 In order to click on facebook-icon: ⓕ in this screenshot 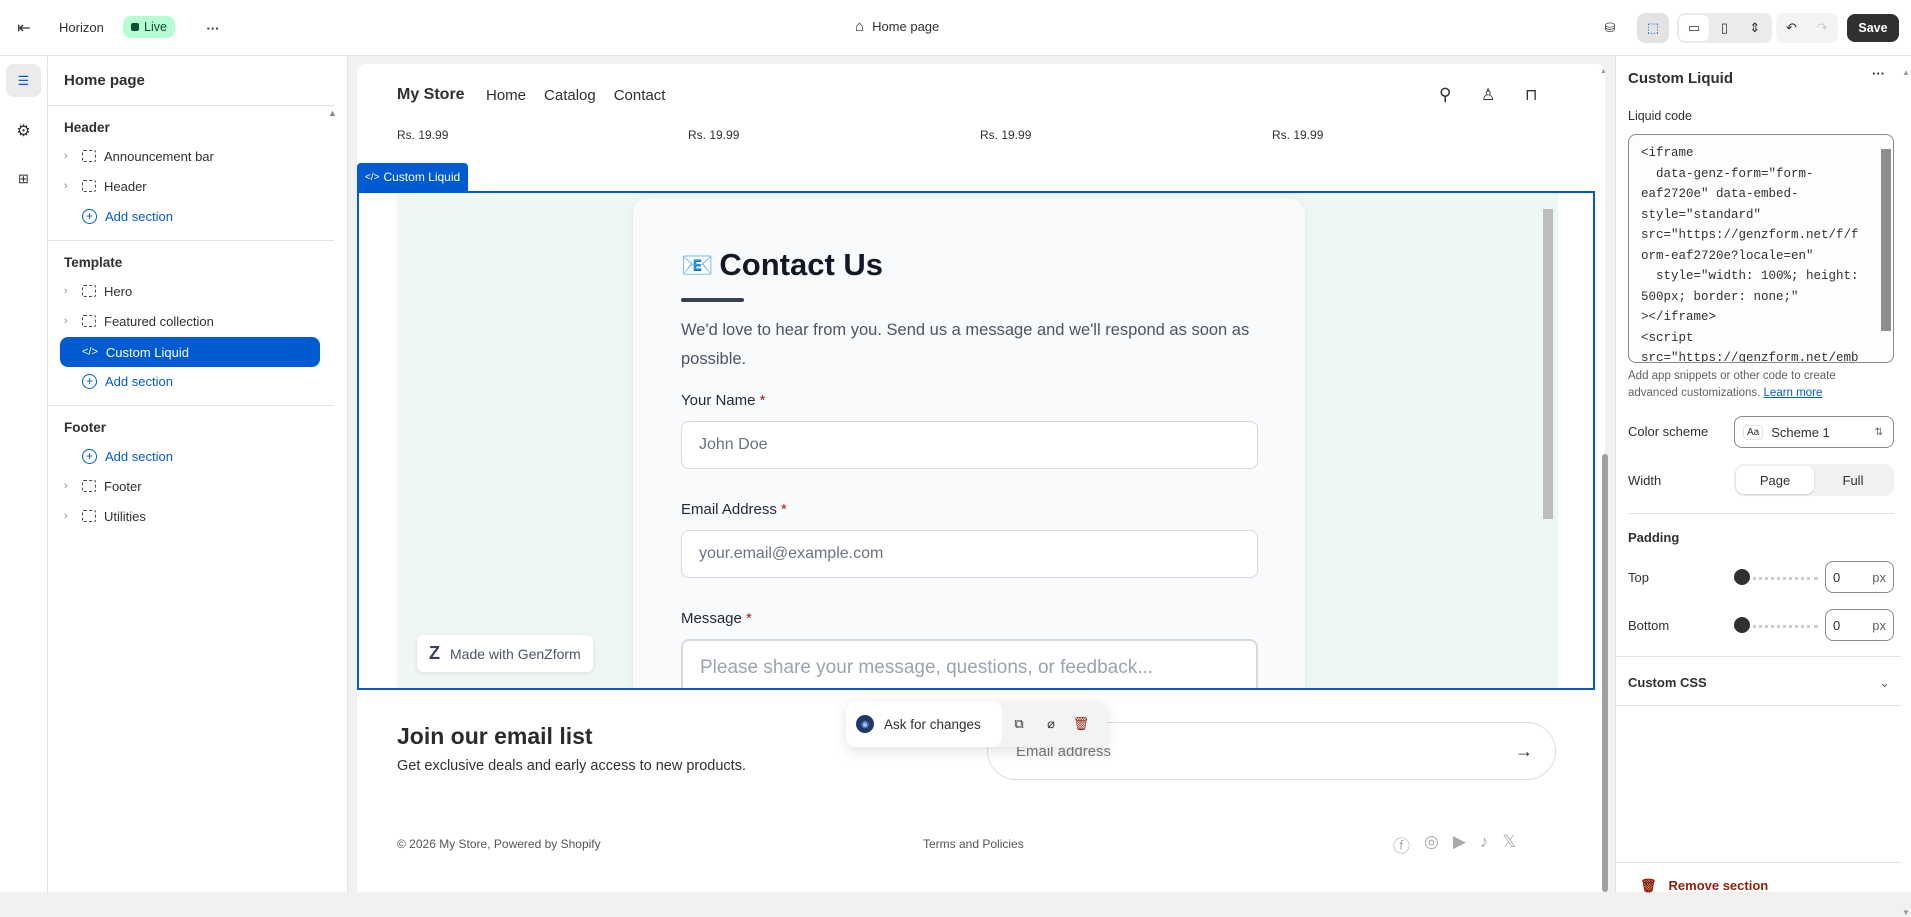, I will do `click(1401, 844)`.